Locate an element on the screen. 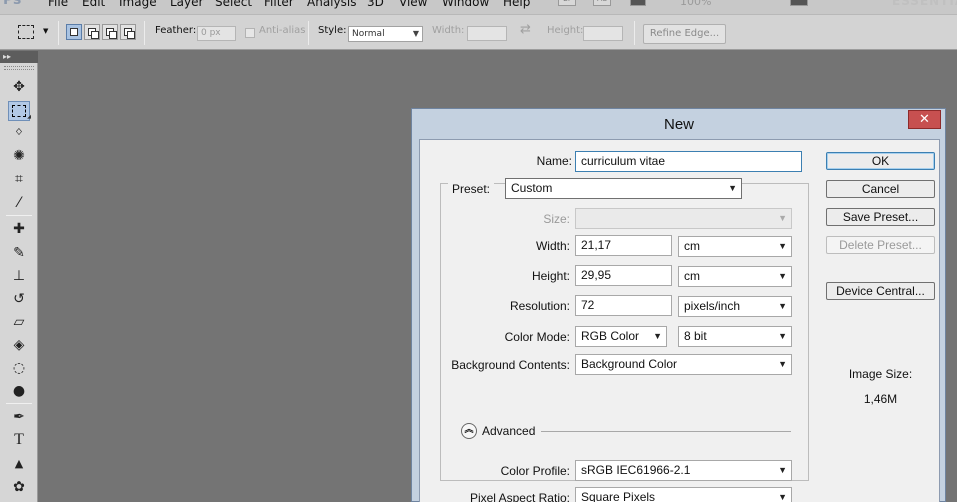  preset-select: Custom ▼ is located at coordinates (623, 188).